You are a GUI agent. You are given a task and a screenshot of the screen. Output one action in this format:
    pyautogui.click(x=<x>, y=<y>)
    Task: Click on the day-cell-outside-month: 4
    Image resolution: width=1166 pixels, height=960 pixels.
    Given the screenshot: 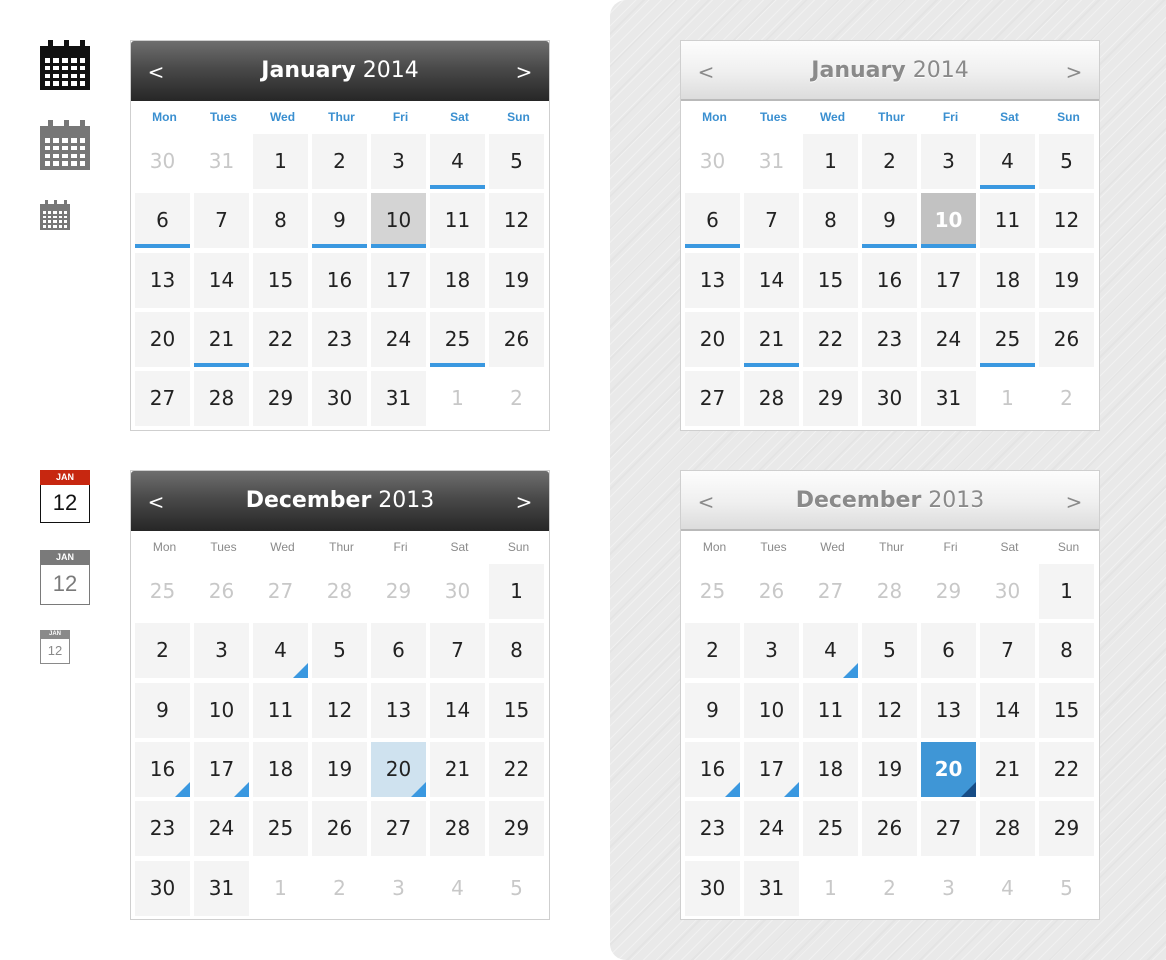 What is the action you would take?
    pyautogui.click(x=457, y=888)
    